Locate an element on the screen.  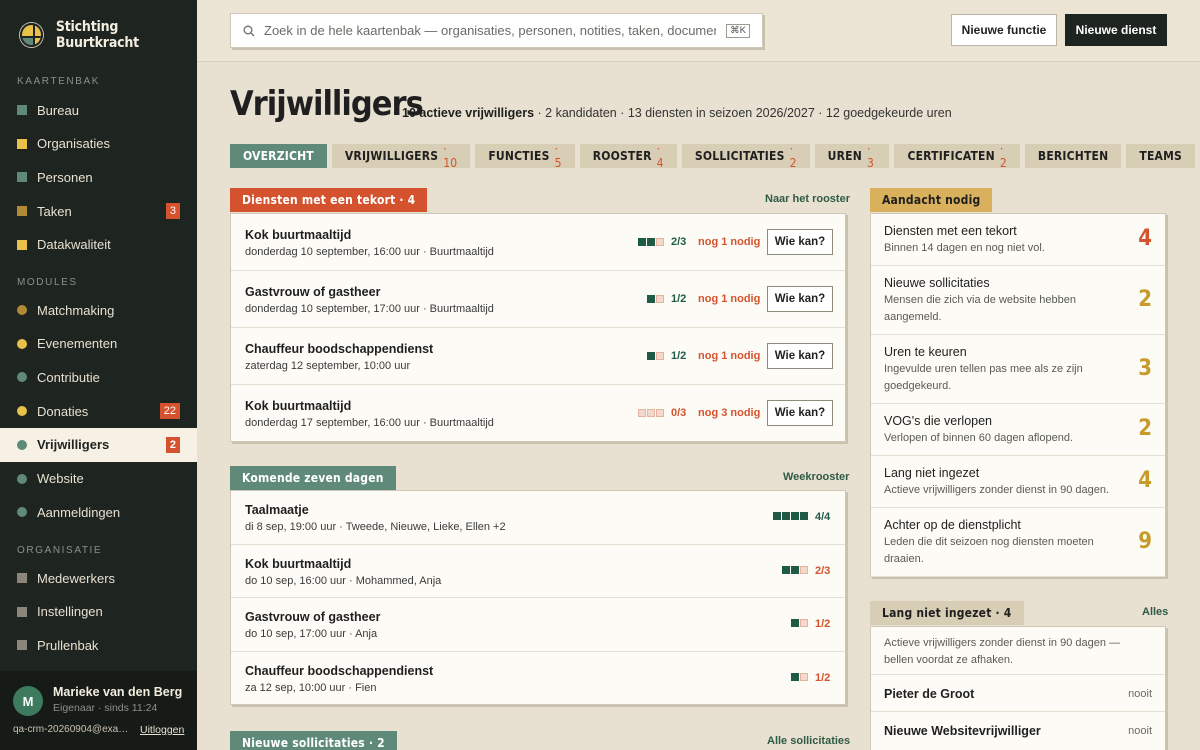
tab-sollicitaties: Sollicitaties · 2 is located at coordinates (745, 156).